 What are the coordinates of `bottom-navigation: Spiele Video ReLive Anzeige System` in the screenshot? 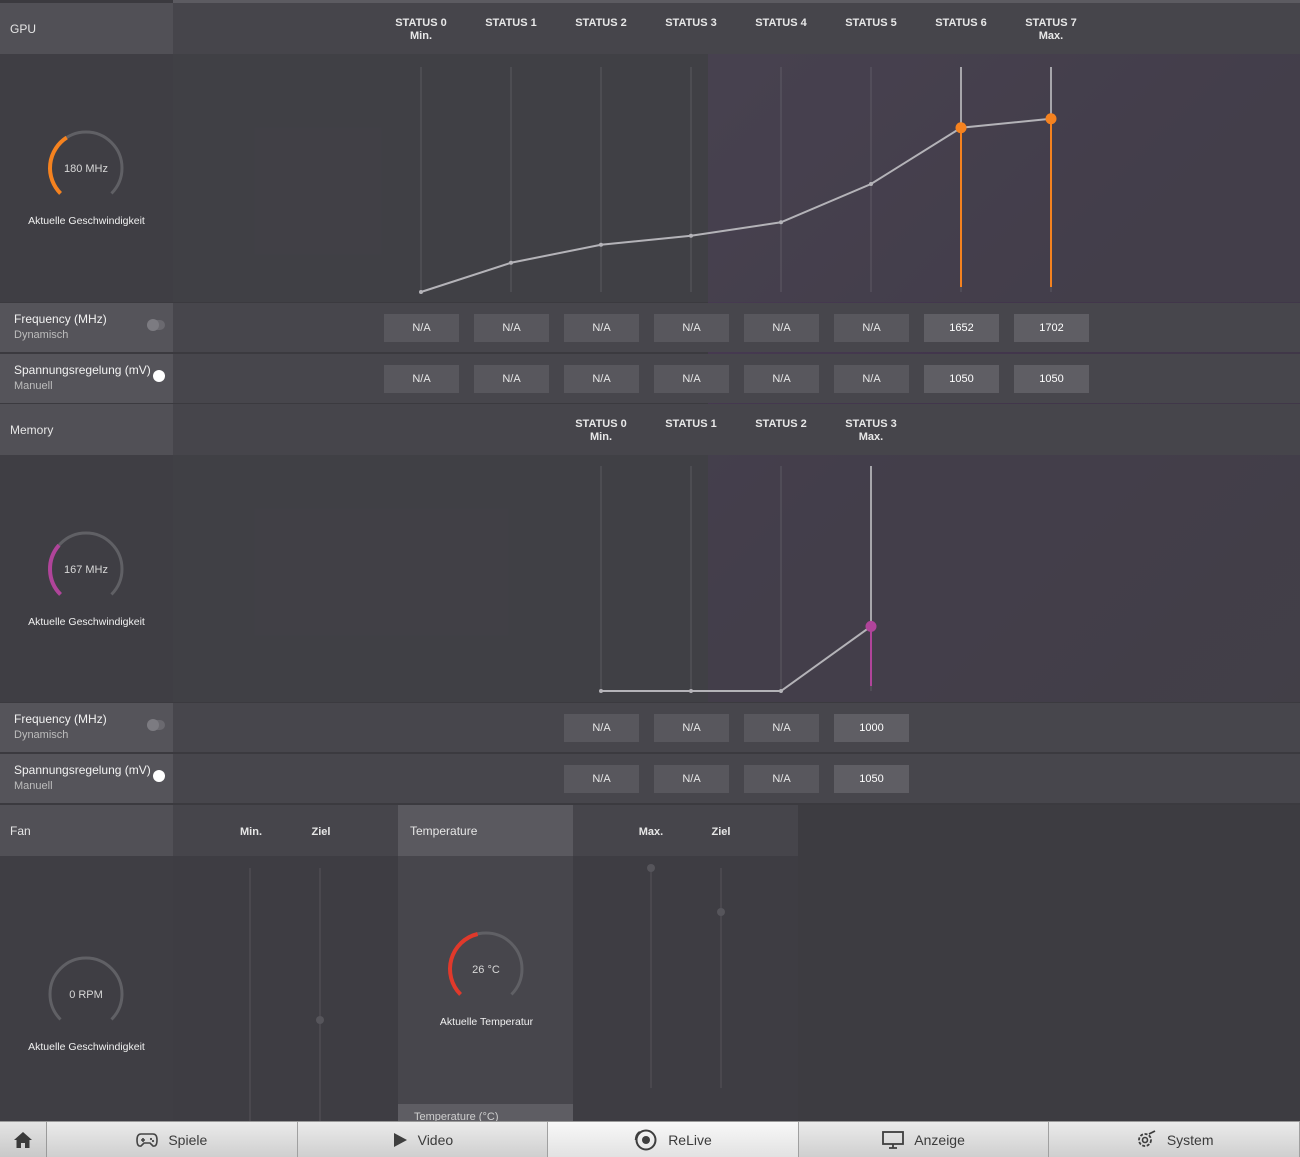 It's located at (650, 1139).